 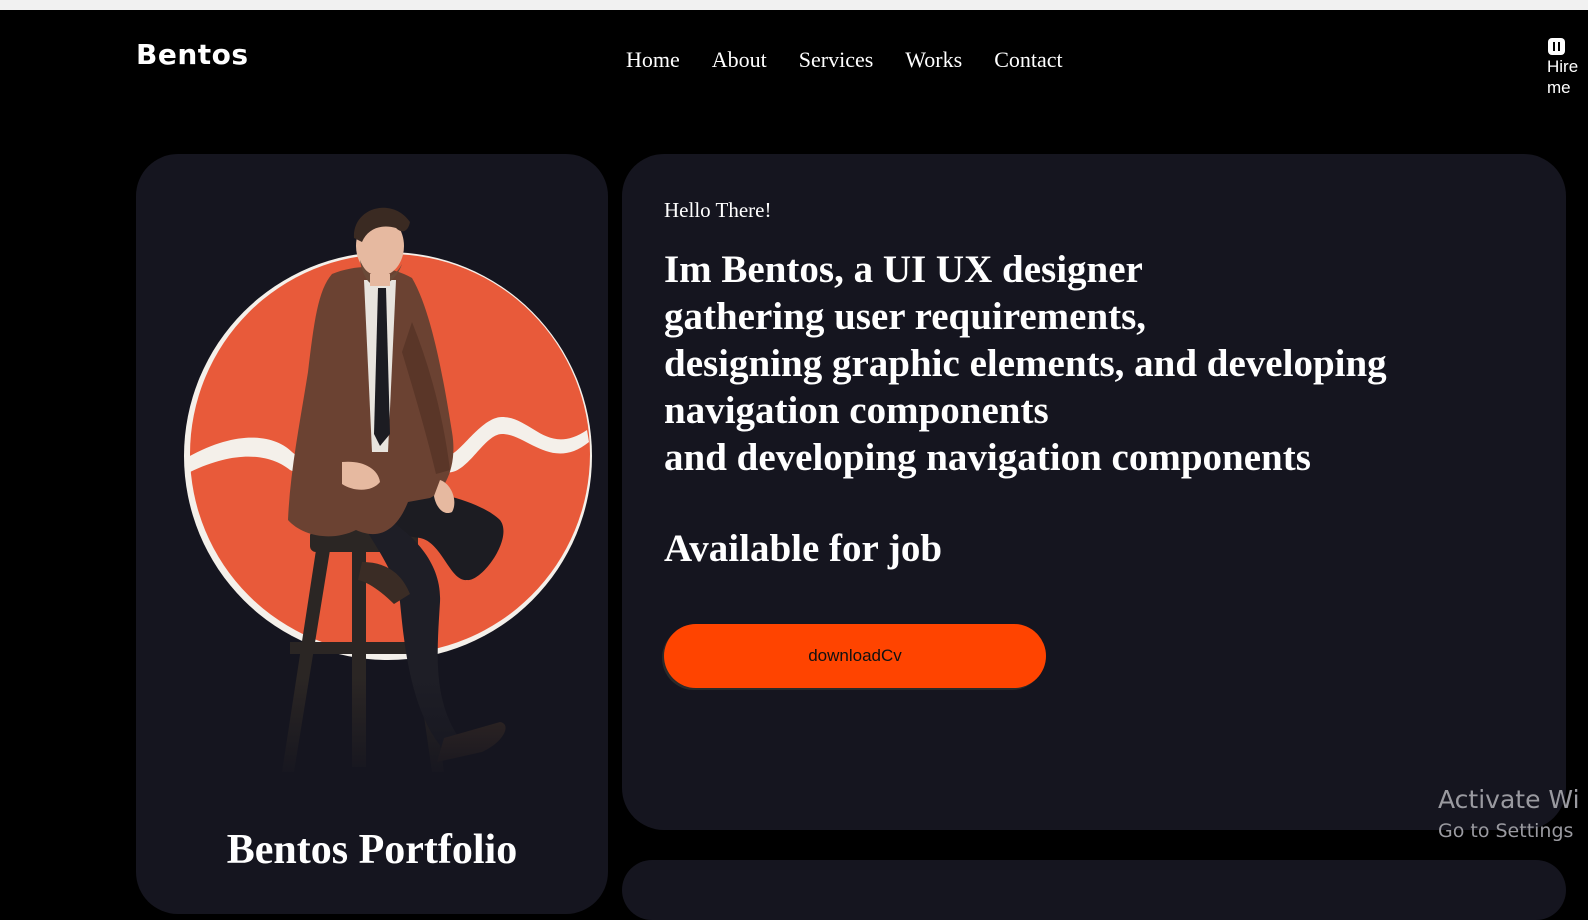 What do you see at coordinates (1556, 46) in the screenshot?
I see `pause-icon` at bounding box center [1556, 46].